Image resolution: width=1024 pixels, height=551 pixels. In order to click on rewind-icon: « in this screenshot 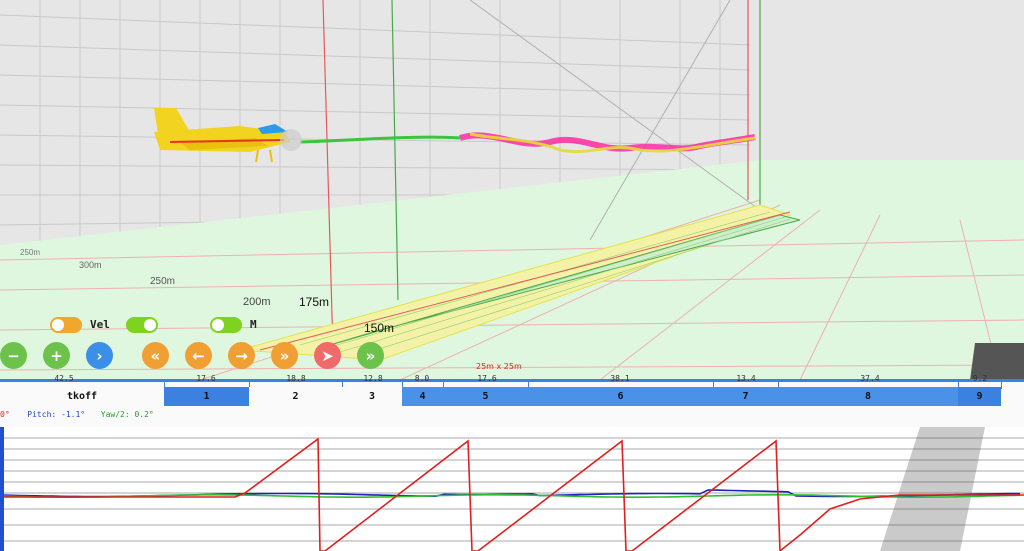, I will do `click(155, 355)`.